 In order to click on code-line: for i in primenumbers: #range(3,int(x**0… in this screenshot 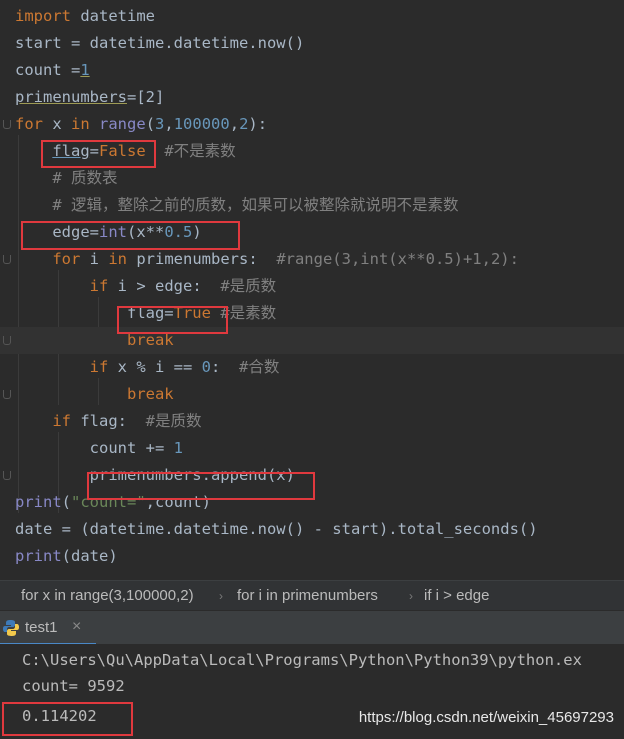, I will do `click(312, 259)`.